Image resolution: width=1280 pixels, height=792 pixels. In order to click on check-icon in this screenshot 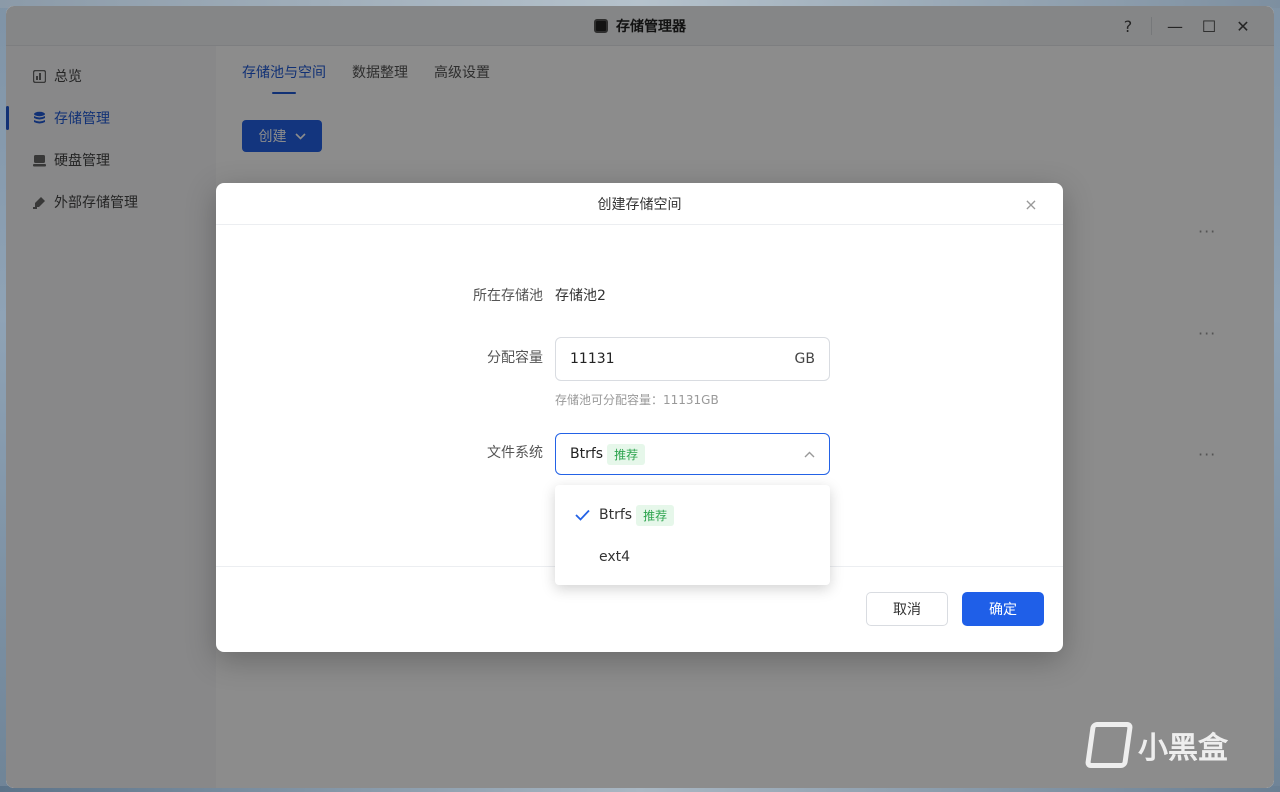, I will do `click(582, 515)`.